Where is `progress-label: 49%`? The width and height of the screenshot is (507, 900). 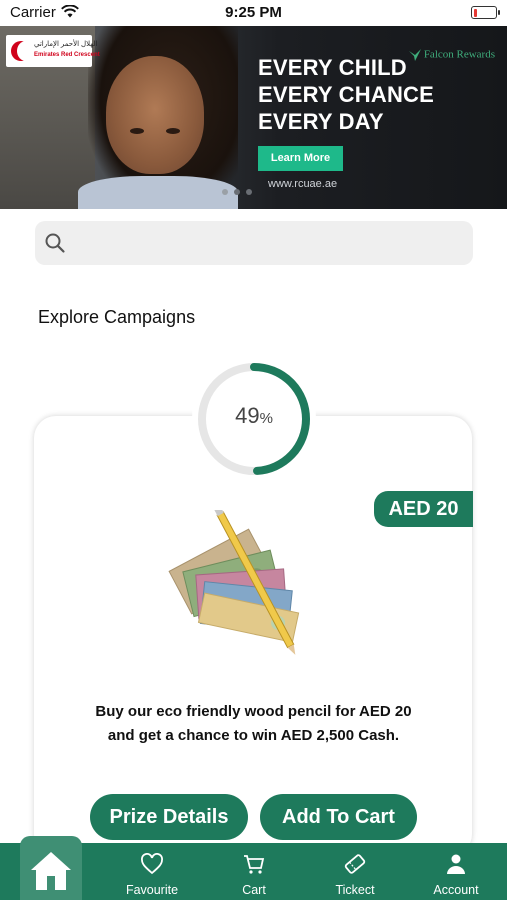 progress-label: 49% is located at coordinates (254, 415).